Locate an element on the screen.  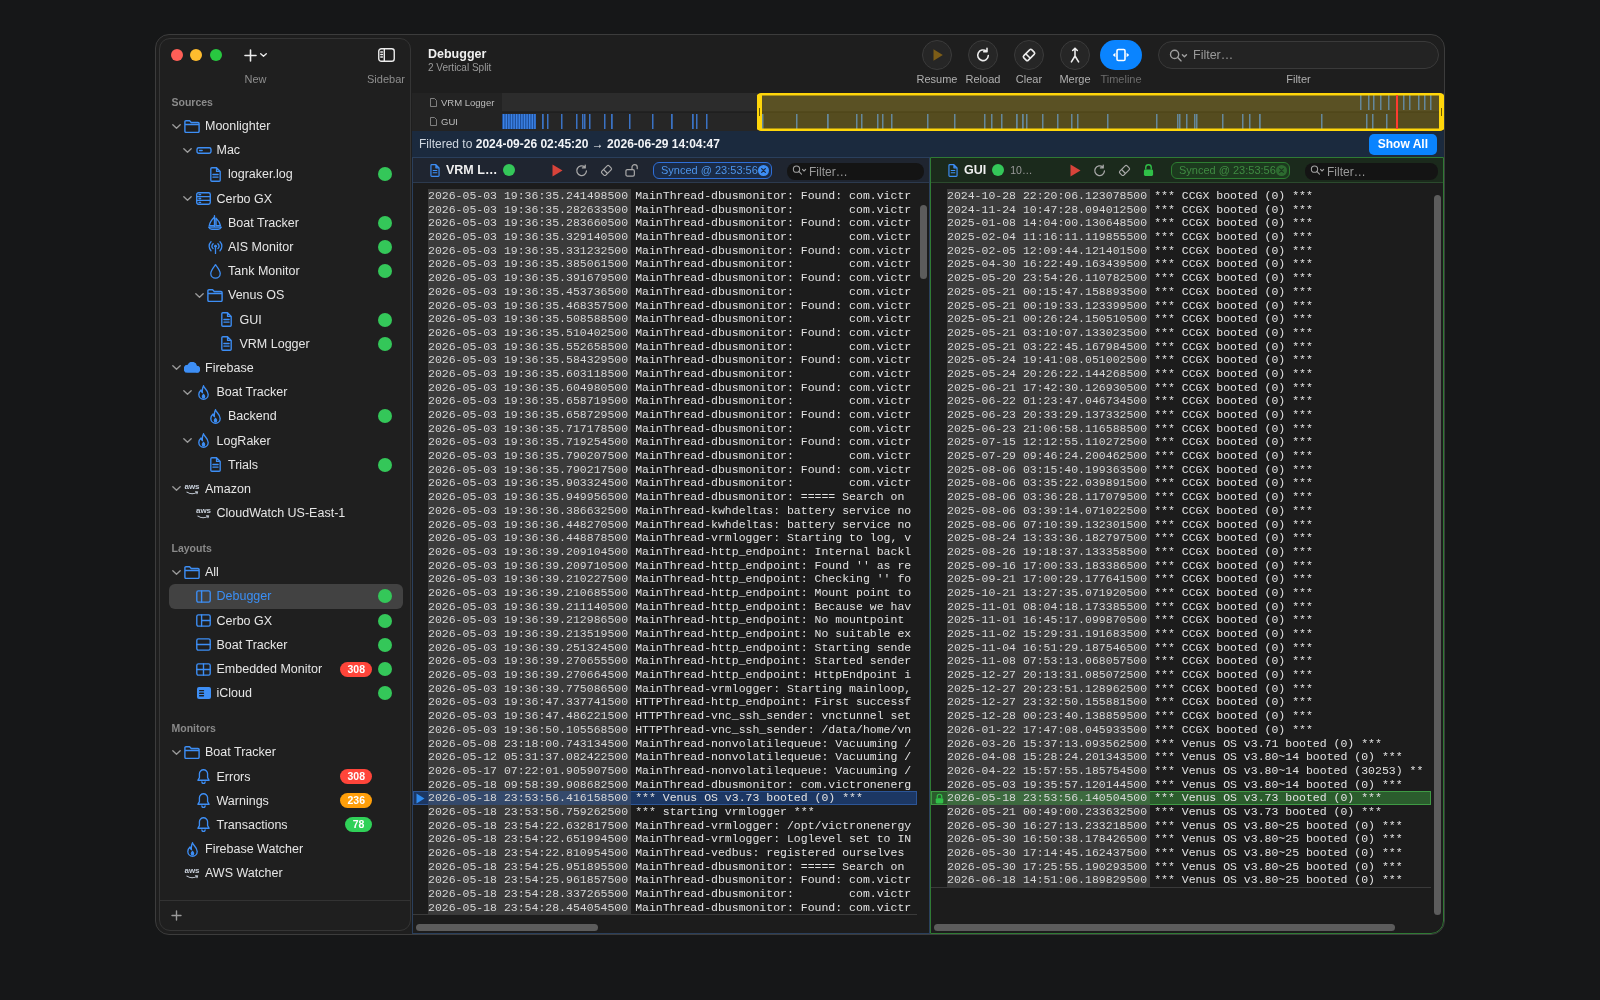
log-row: 2026-05-03 19:36:39.212986500 MainThread-http_endpoint: No mountpoint is located at coordinates (665, 620).